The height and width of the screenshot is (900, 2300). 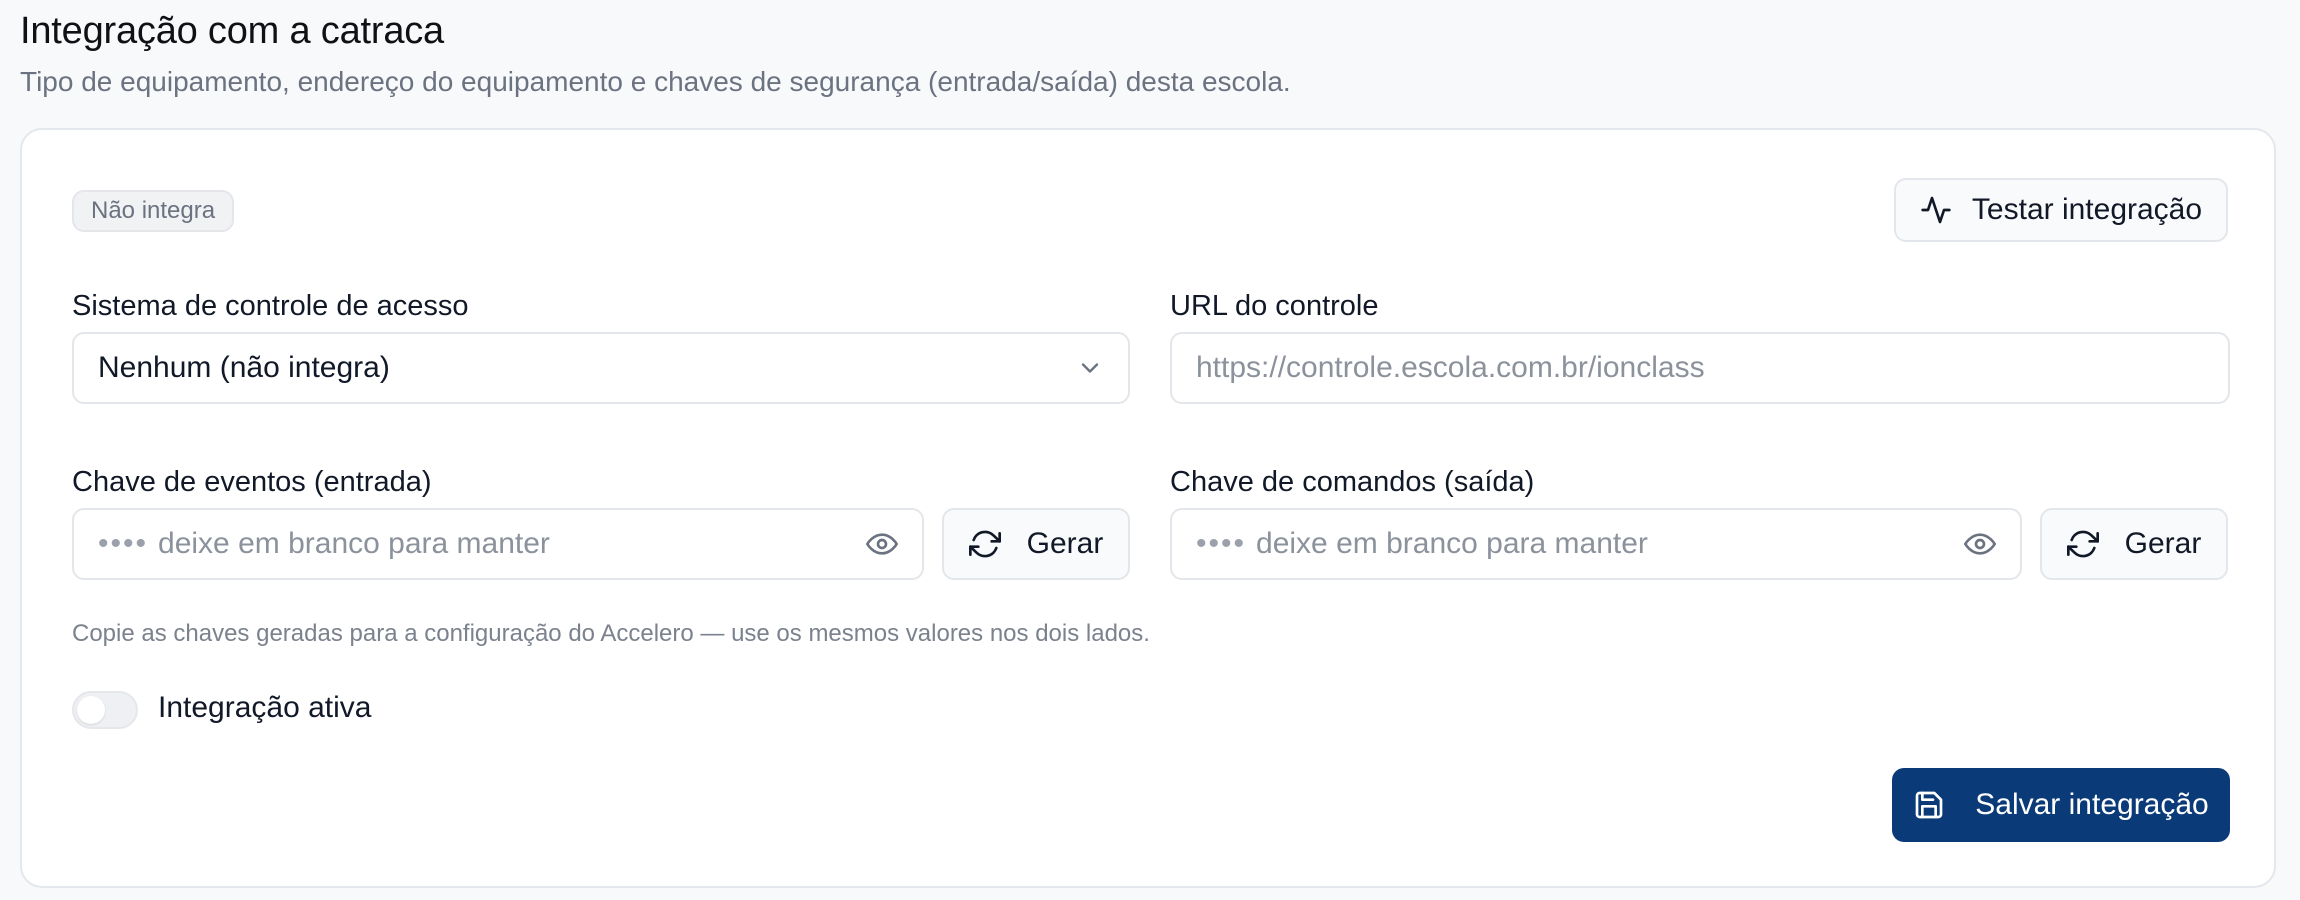 What do you see at coordinates (1090, 368) in the screenshot?
I see `chevron-down-icon` at bounding box center [1090, 368].